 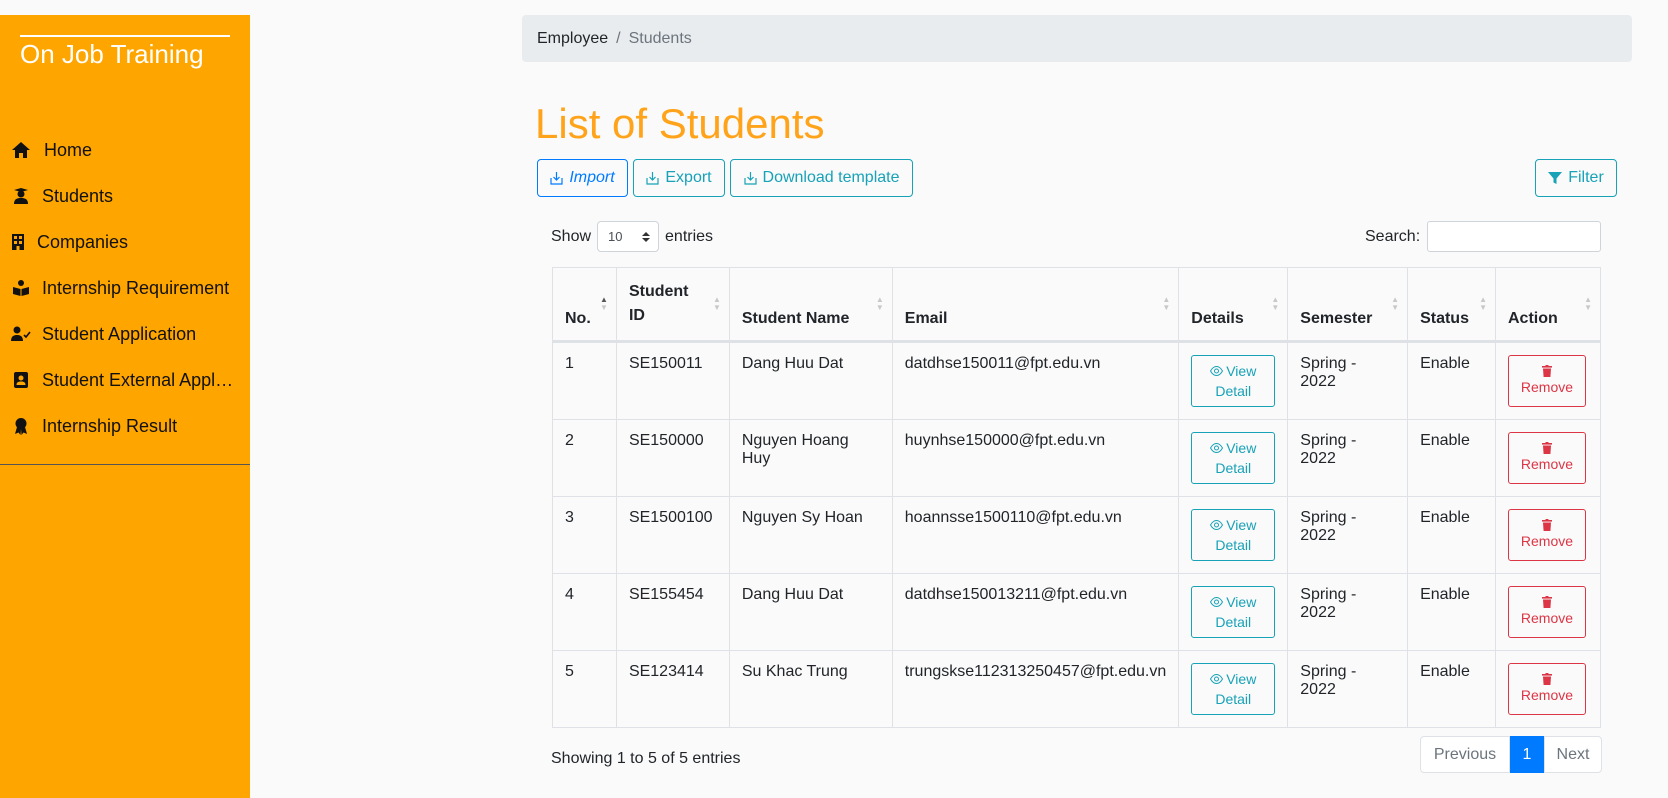 I want to click on export-label: Export, so click(x=688, y=177).